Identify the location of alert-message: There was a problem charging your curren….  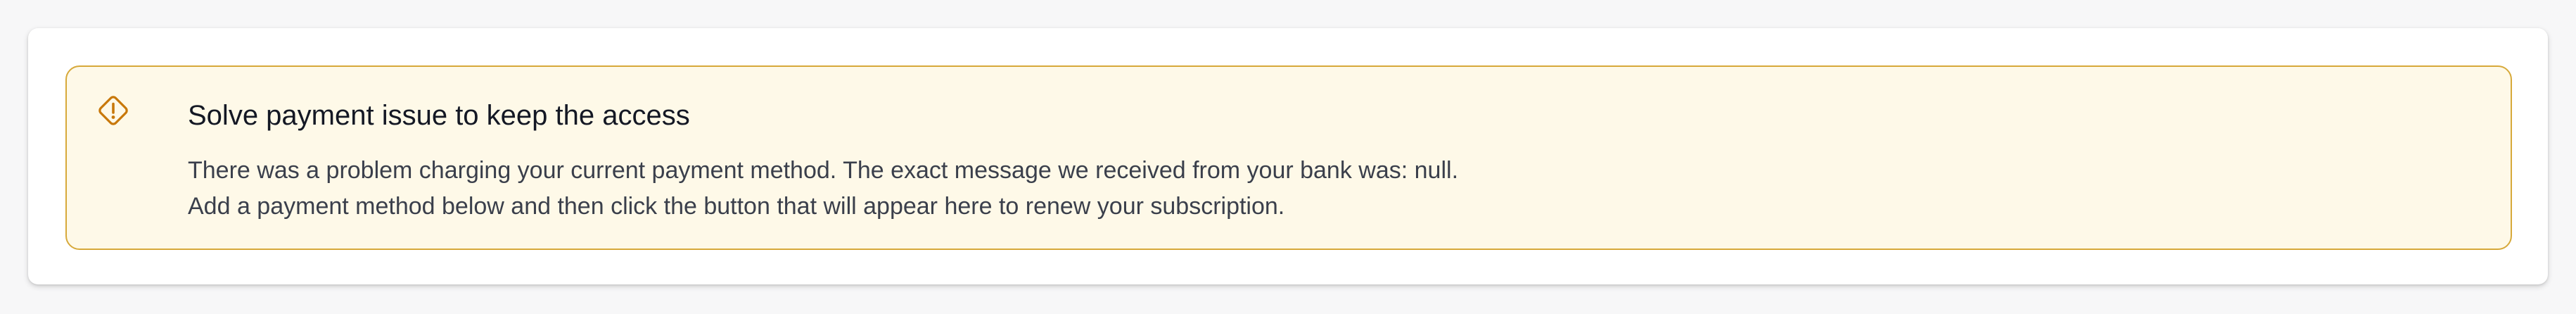
(823, 189).